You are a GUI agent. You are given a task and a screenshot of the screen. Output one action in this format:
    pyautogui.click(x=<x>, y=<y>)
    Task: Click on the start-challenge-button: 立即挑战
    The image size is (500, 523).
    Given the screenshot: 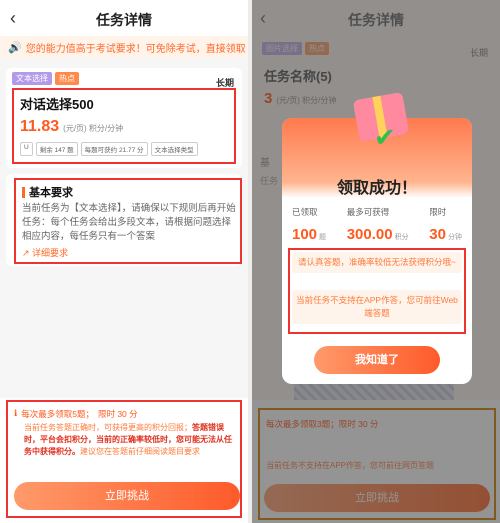 What is the action you would take?
    pyautogui.click(x=127, y=496)
    